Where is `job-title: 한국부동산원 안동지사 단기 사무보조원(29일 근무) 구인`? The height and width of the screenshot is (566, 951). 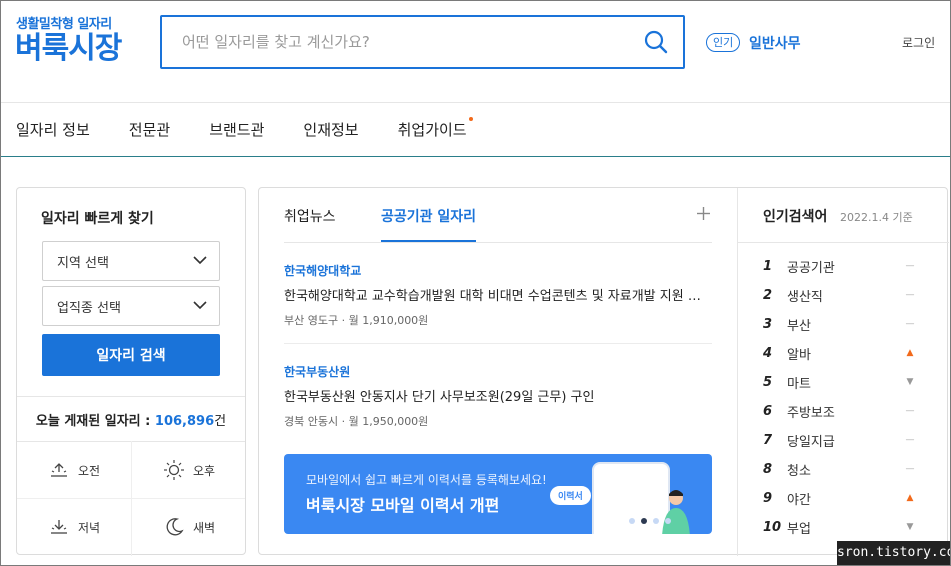 job-title: 한국부동산원 안동지사 단기 사무보조원(29일 근무) 구인 is located at coordinates (498, 395).